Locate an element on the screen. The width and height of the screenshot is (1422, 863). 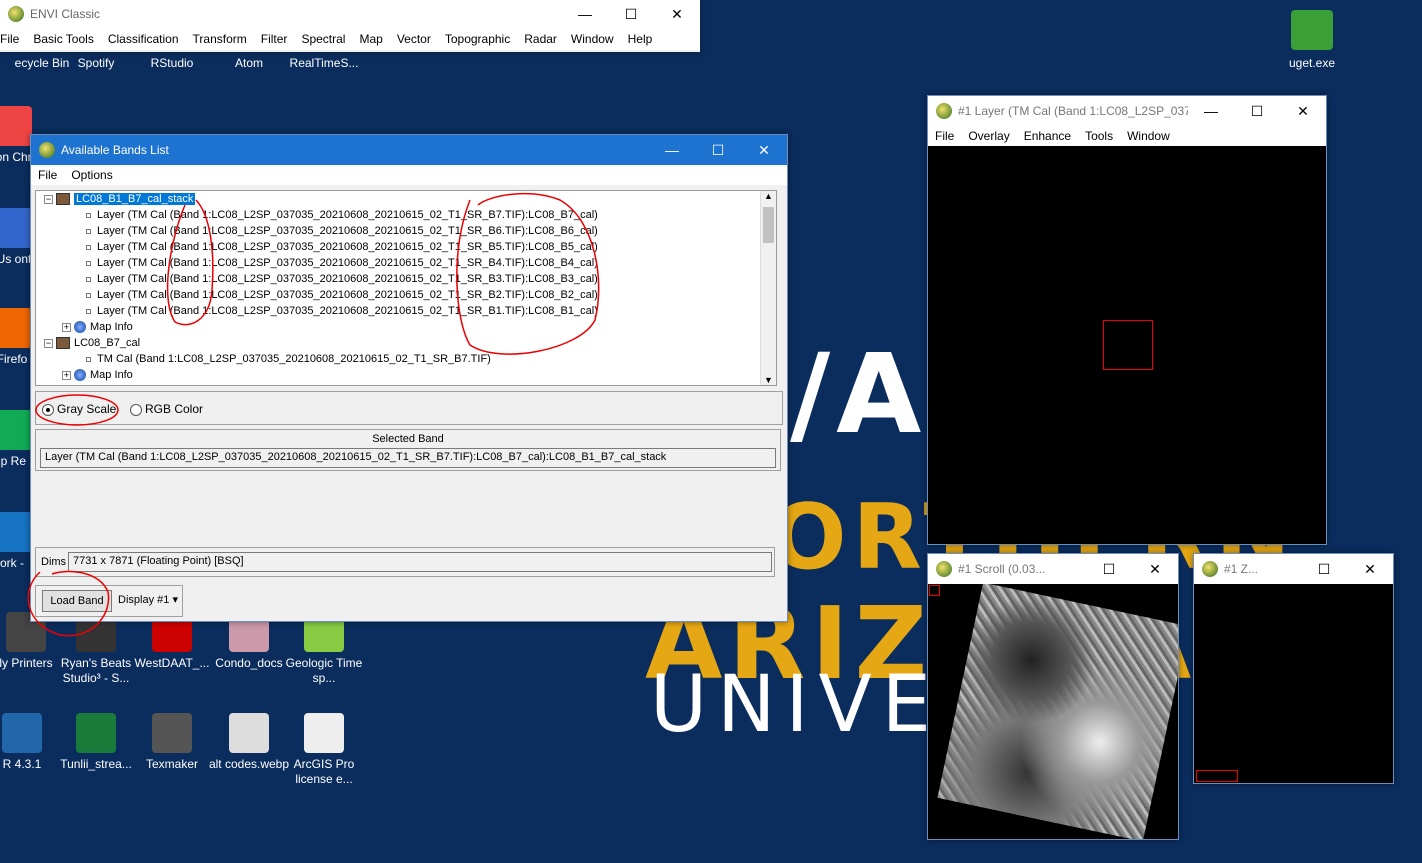
radio-checked-icon is located at coordinates (48, 409).